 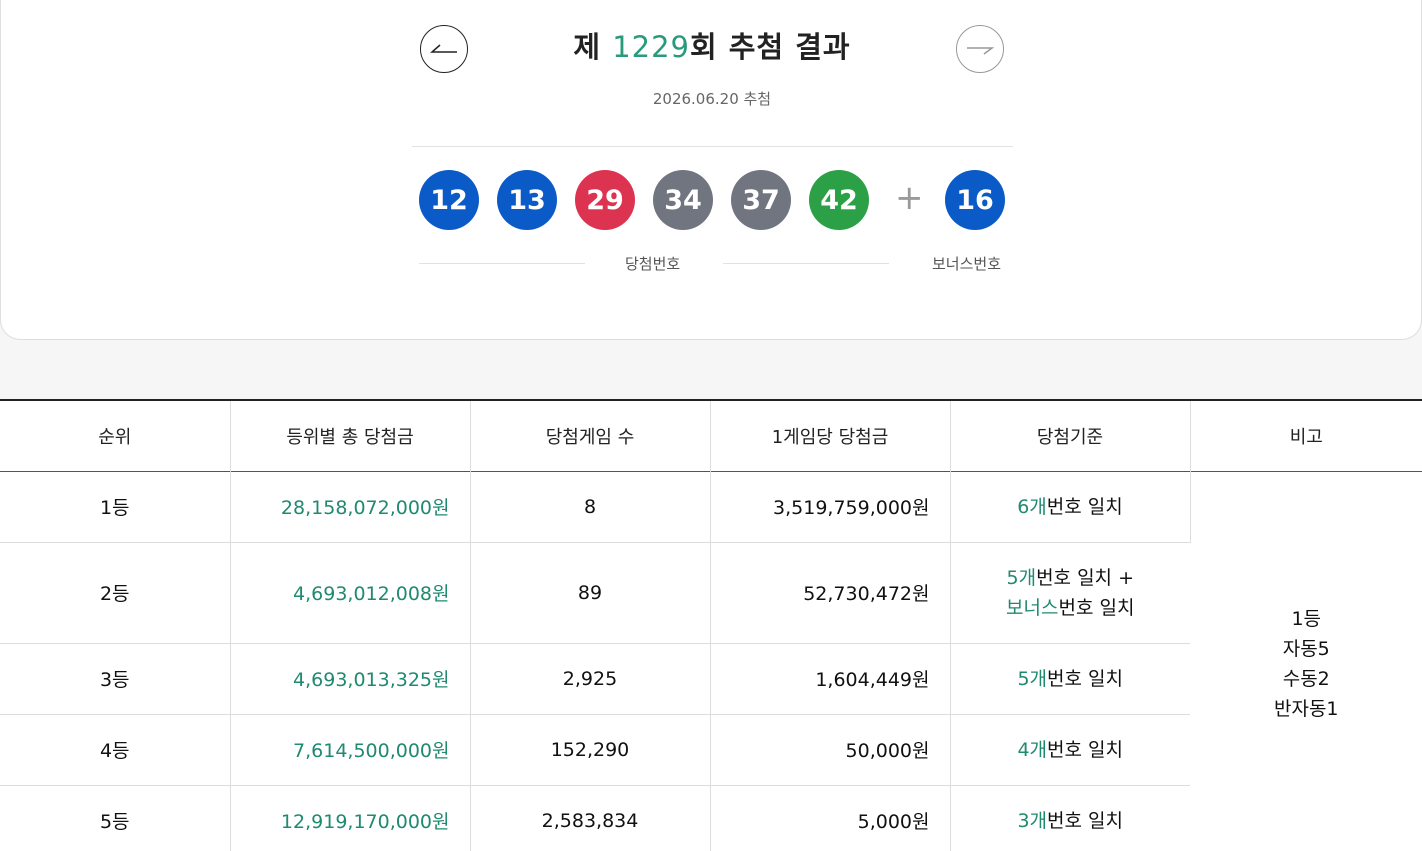 I want to click on prize-per-game-cell: 1,604,449원, so click(x=830, y=679).